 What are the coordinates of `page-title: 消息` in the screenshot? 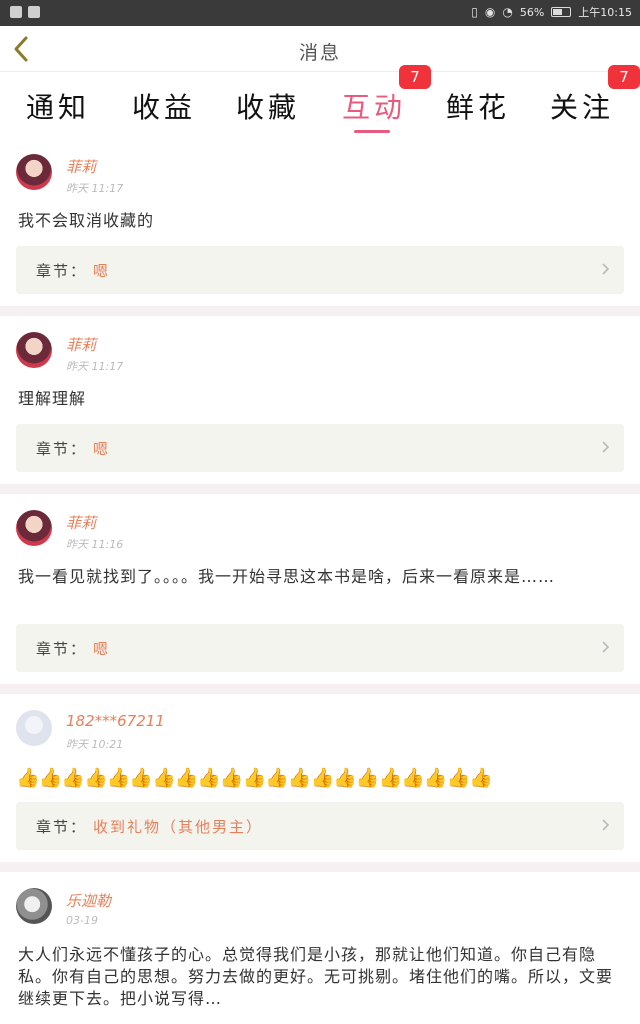 It's located at (319, 53).